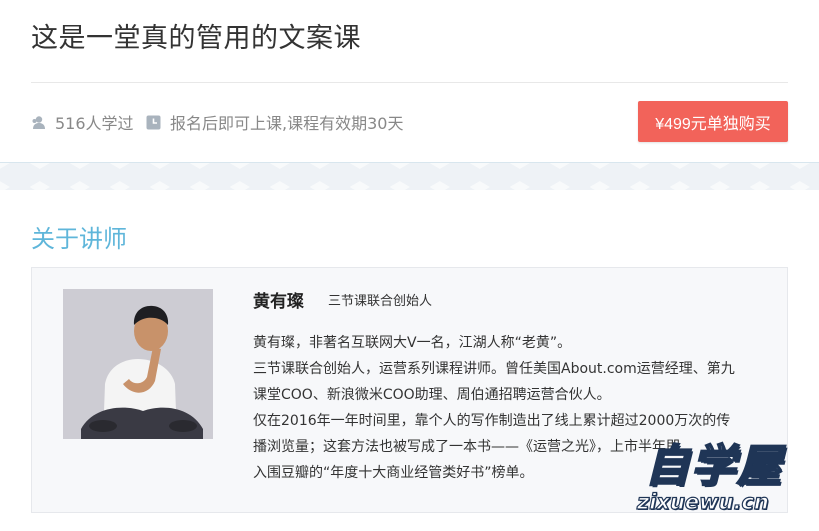 This screenshot has height=531, width=819. I want to click on watermark-url: zixuewu.cn, so click(702, 501).